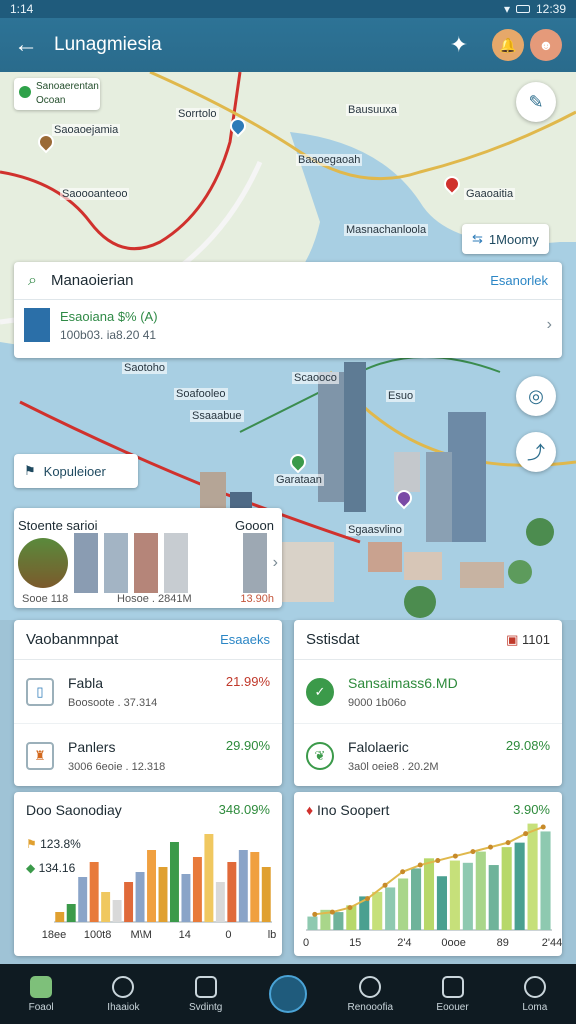 This screenshot has height=1024, width=576. I want to click on arrow-left-icon: ←, so click(29, 45).